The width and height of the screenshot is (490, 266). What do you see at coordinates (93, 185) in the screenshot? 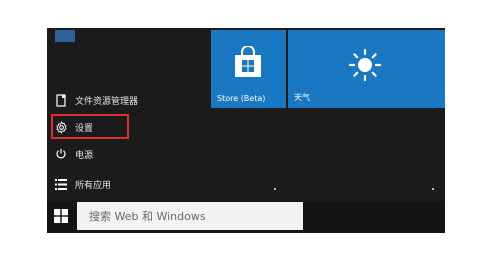
I see `start-item-label: 所有应用` at bounding box center [93, 185].